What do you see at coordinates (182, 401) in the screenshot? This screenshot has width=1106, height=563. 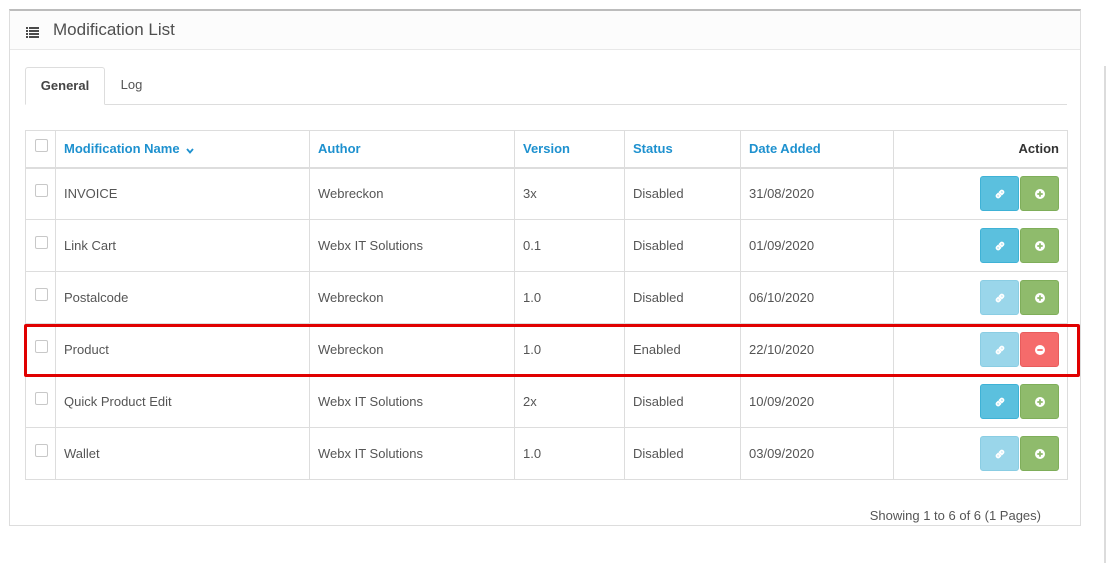 I see `cell-name: Quick Product Edit` at bounding box center [182, 401].